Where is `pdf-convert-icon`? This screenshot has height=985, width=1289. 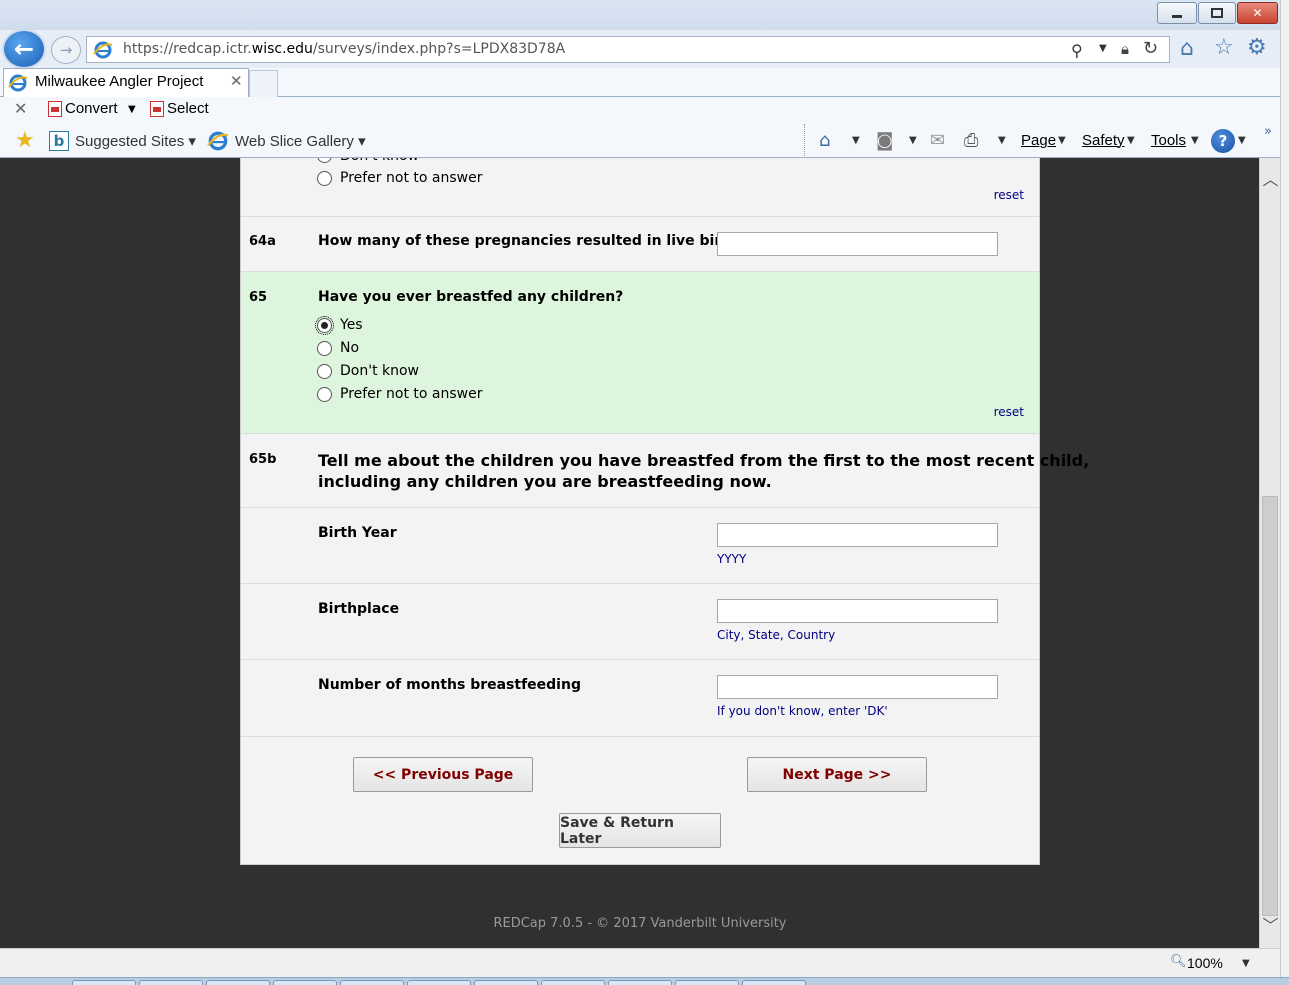
pdf-convert-icon is located at coordinates (55, 108).